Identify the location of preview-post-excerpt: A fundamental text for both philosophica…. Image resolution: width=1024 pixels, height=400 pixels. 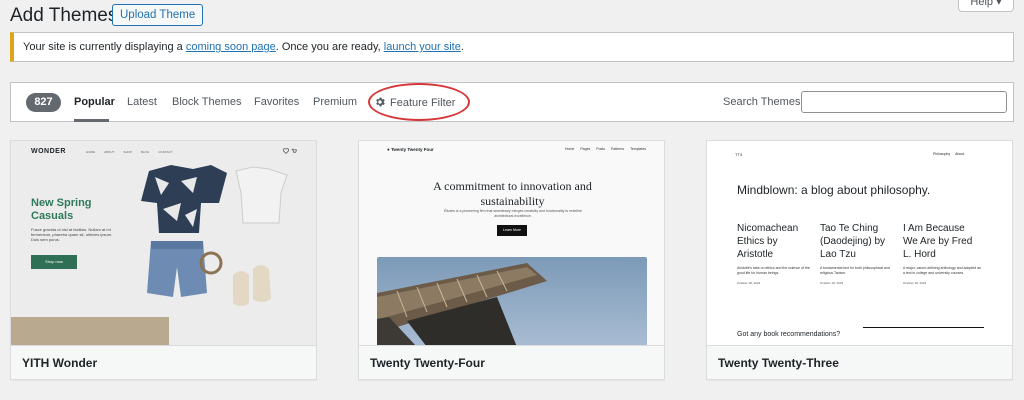
(855, 270).